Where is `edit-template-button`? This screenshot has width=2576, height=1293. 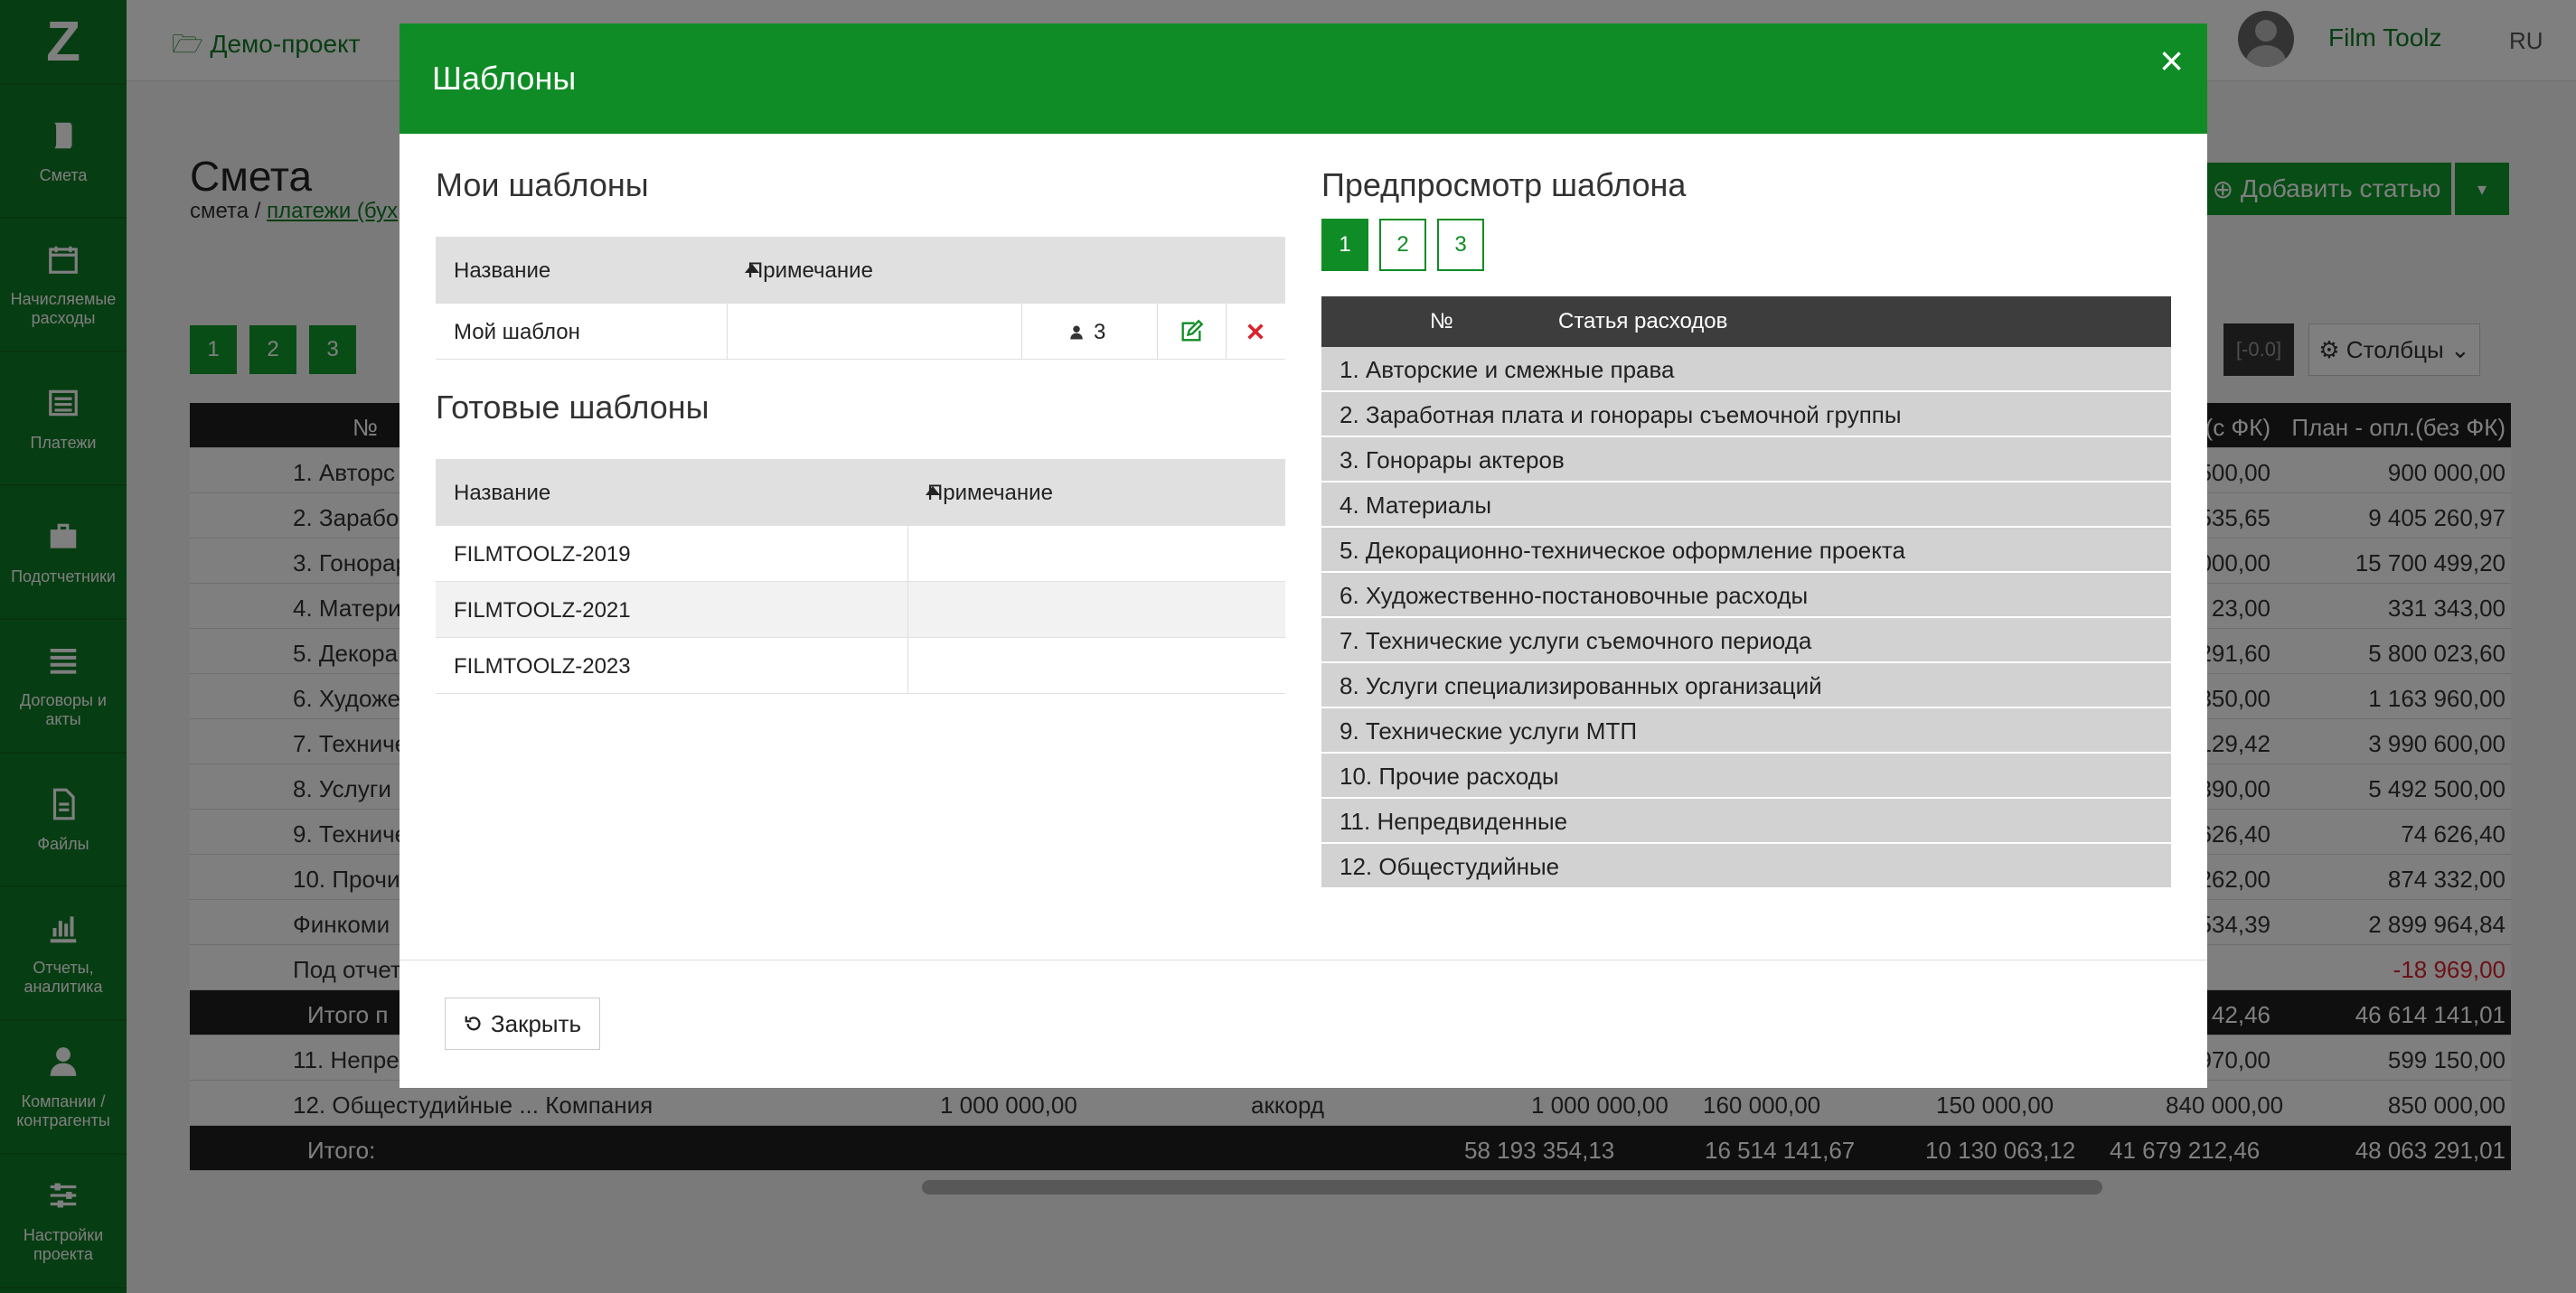
edit-template-button is located at coordinates (1191, 332).